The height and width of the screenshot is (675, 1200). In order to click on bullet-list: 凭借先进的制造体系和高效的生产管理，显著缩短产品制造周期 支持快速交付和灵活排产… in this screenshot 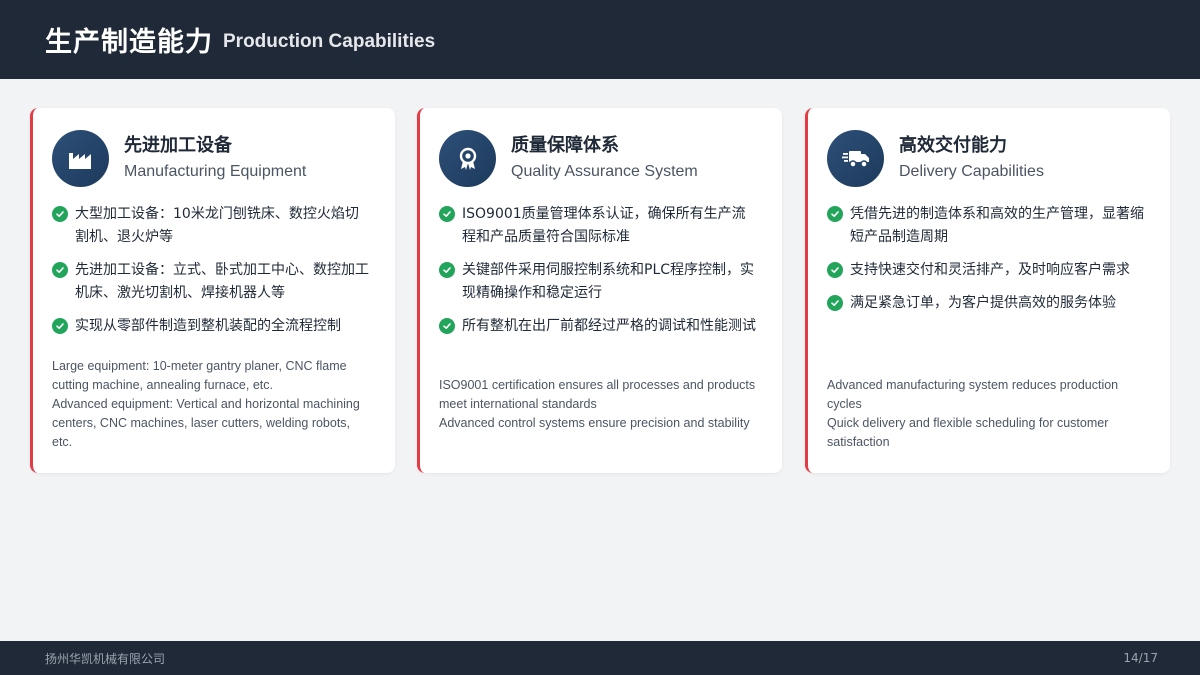, I will do `click(987, 264)`.